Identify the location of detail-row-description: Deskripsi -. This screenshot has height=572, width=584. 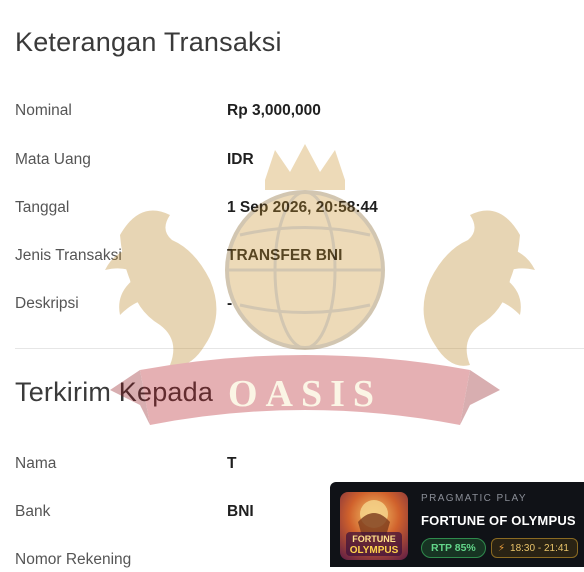
(295, 304).